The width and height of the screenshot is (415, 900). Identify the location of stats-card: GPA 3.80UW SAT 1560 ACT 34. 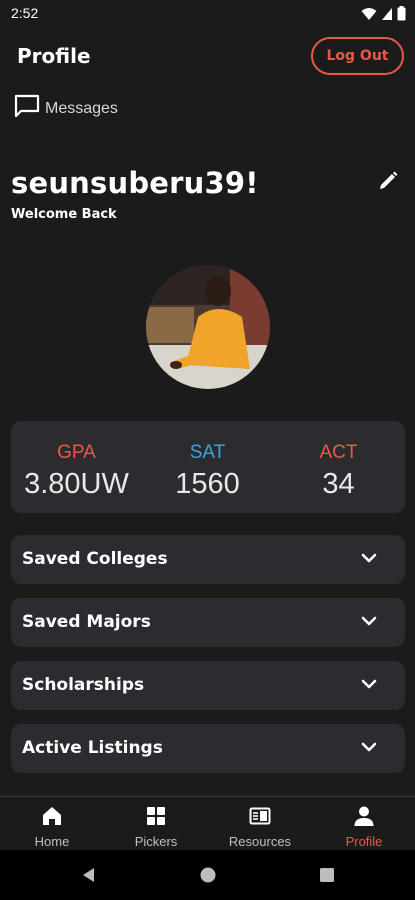
(208, 467).